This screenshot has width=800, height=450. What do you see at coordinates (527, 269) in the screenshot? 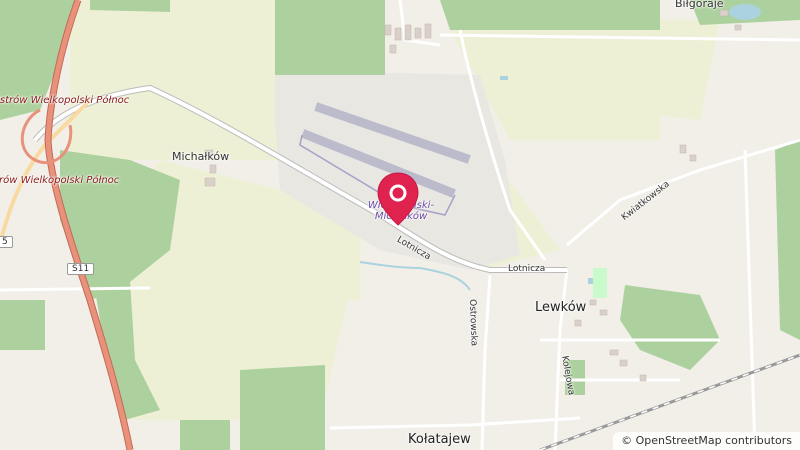
I see `street-label-lotnicza-east: Lotnicza` at bounding box center [527, 269].